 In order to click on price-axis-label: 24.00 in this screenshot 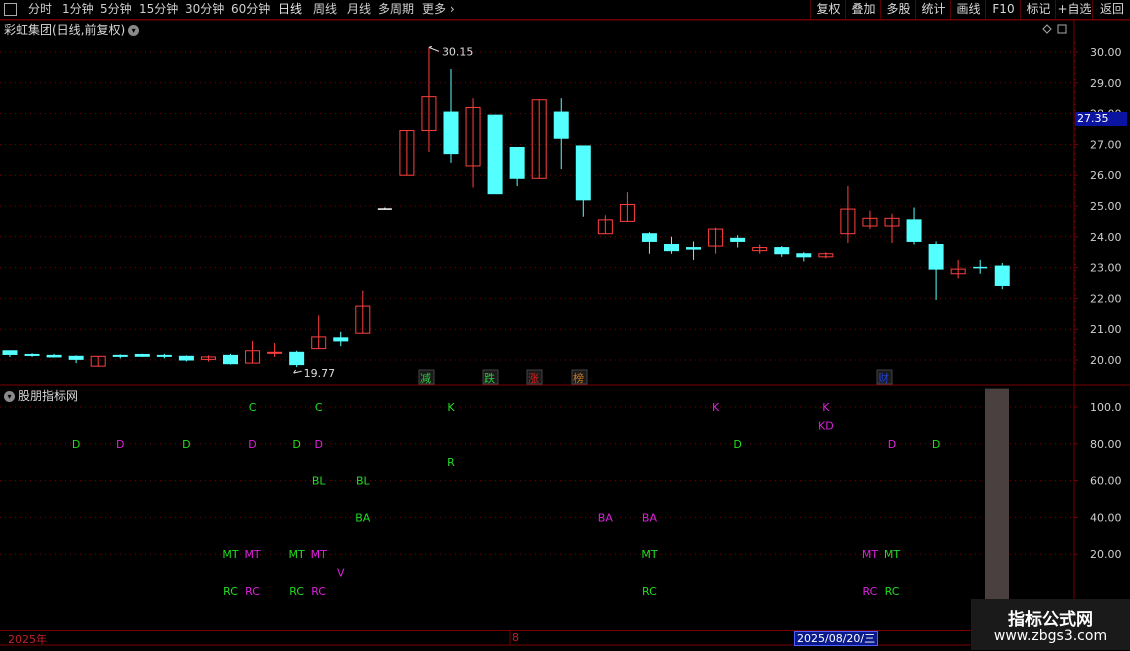, I will do `click(1106, 237)`.